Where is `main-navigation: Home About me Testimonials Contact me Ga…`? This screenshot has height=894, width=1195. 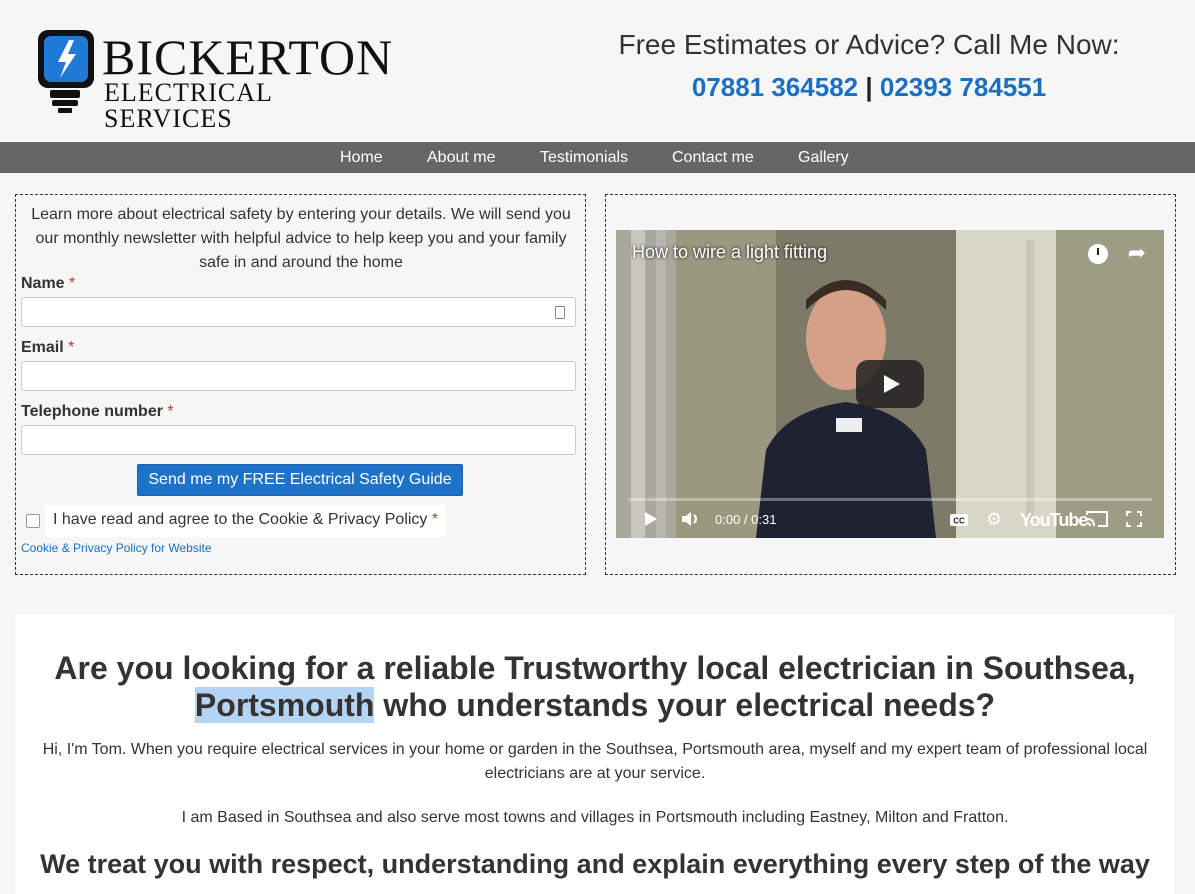 main-navigation: Home About me Testimonials Contact me Ga… is located at coordinates (597, 157).